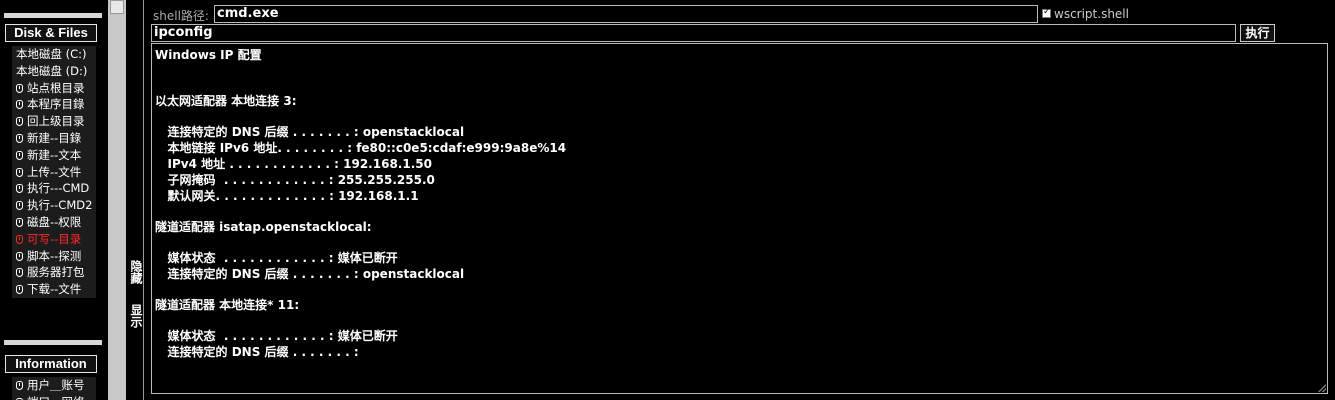 This screenshot has width=1335, height=400. I want to click on sidebar-item-label: 用户＿账号, so click(56, 385).